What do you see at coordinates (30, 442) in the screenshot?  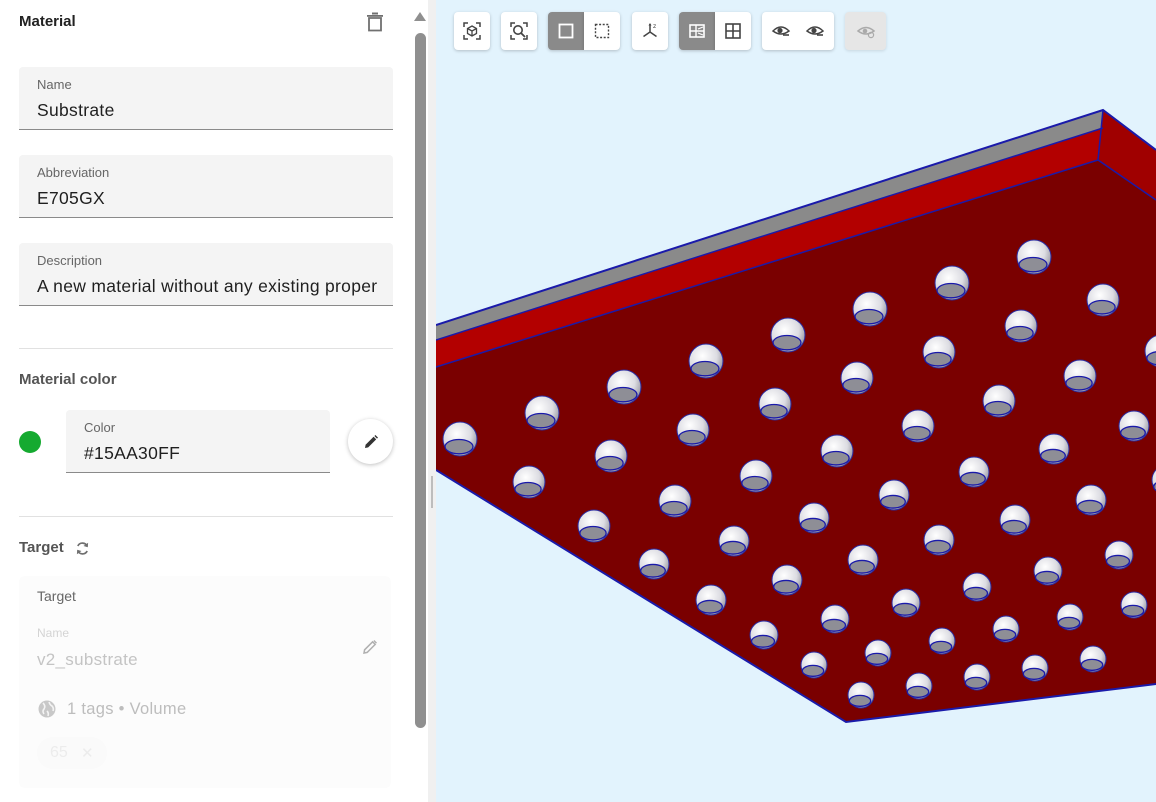 I see `color-swatch` at bounding box center [30, 442].